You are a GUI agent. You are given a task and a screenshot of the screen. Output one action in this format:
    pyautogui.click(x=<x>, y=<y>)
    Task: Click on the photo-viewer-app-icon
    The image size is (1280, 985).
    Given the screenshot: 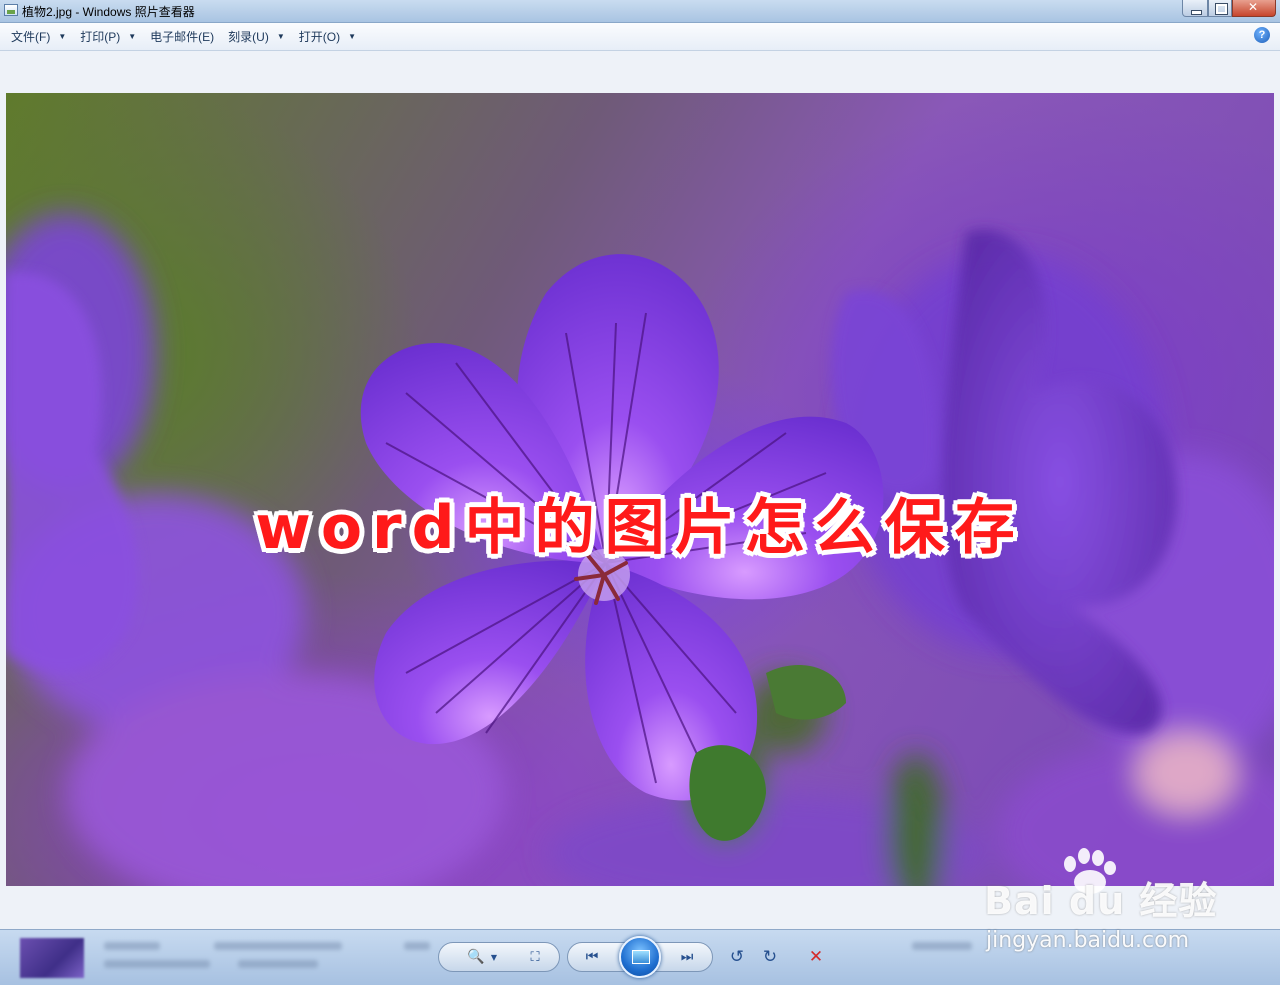 What is the action you would take?
    pyautogui.click(x=11, y=10)
    